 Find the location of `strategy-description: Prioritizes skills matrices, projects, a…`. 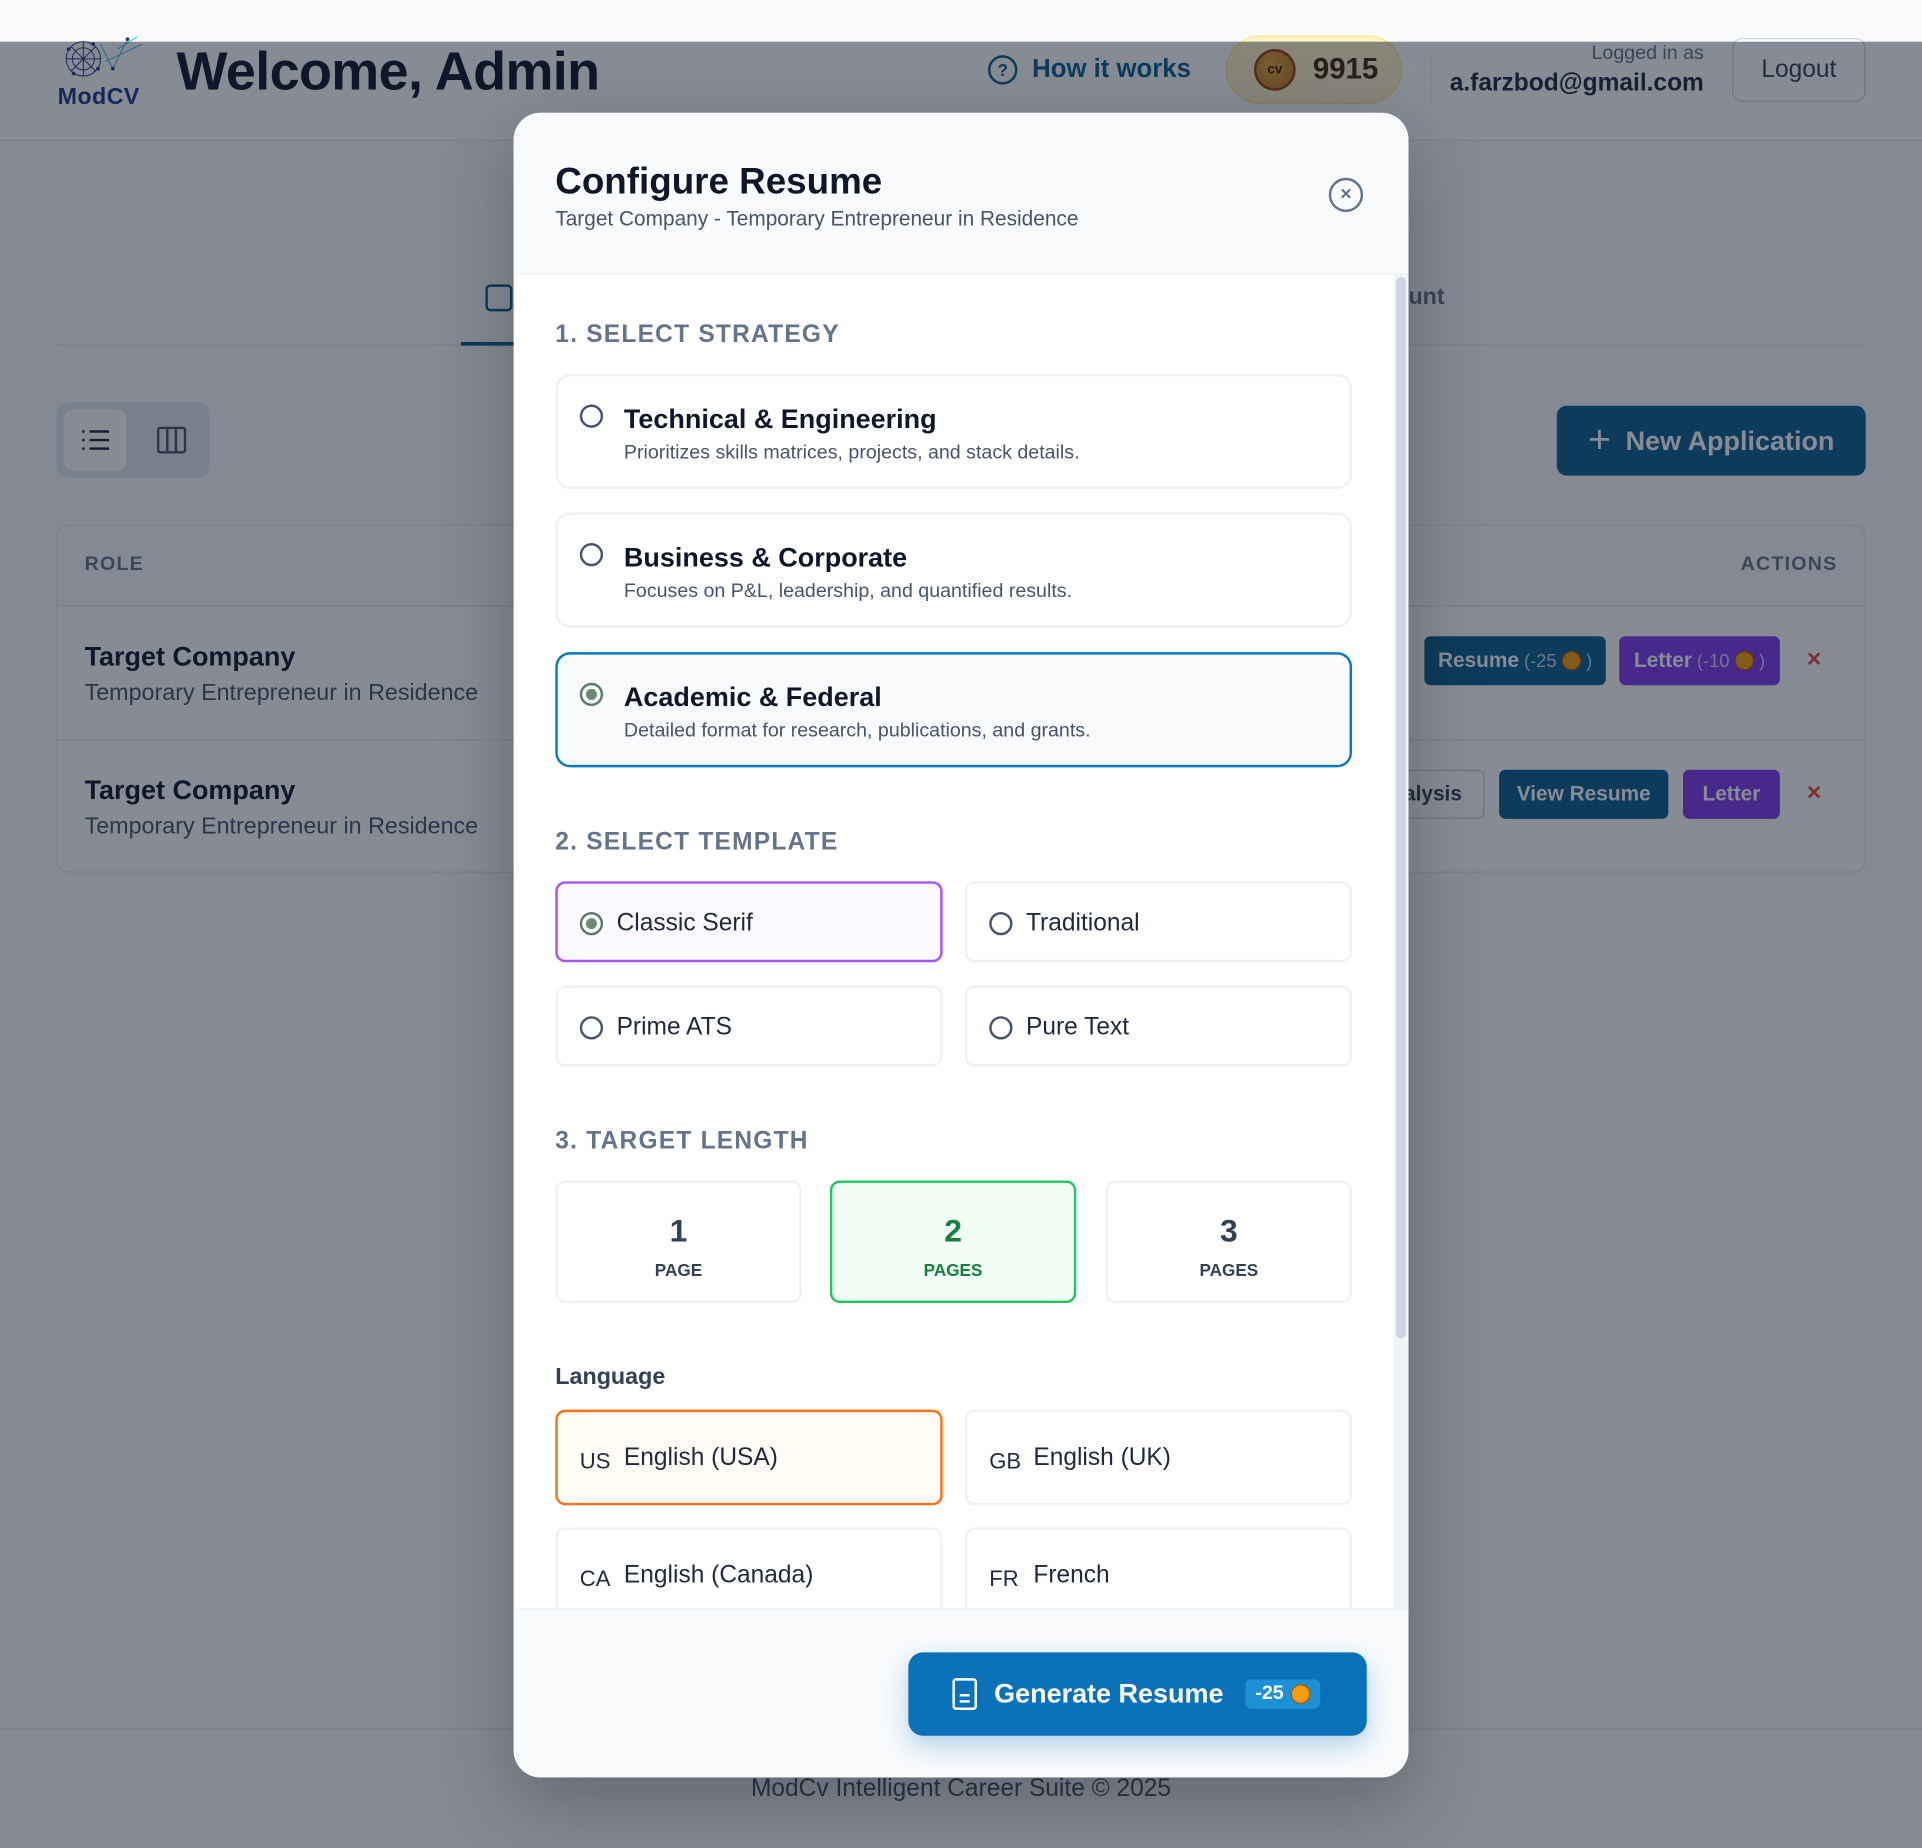

strategy-description: Prioritizes skills matrices, projects, a… is located at coordinates (851, 453).